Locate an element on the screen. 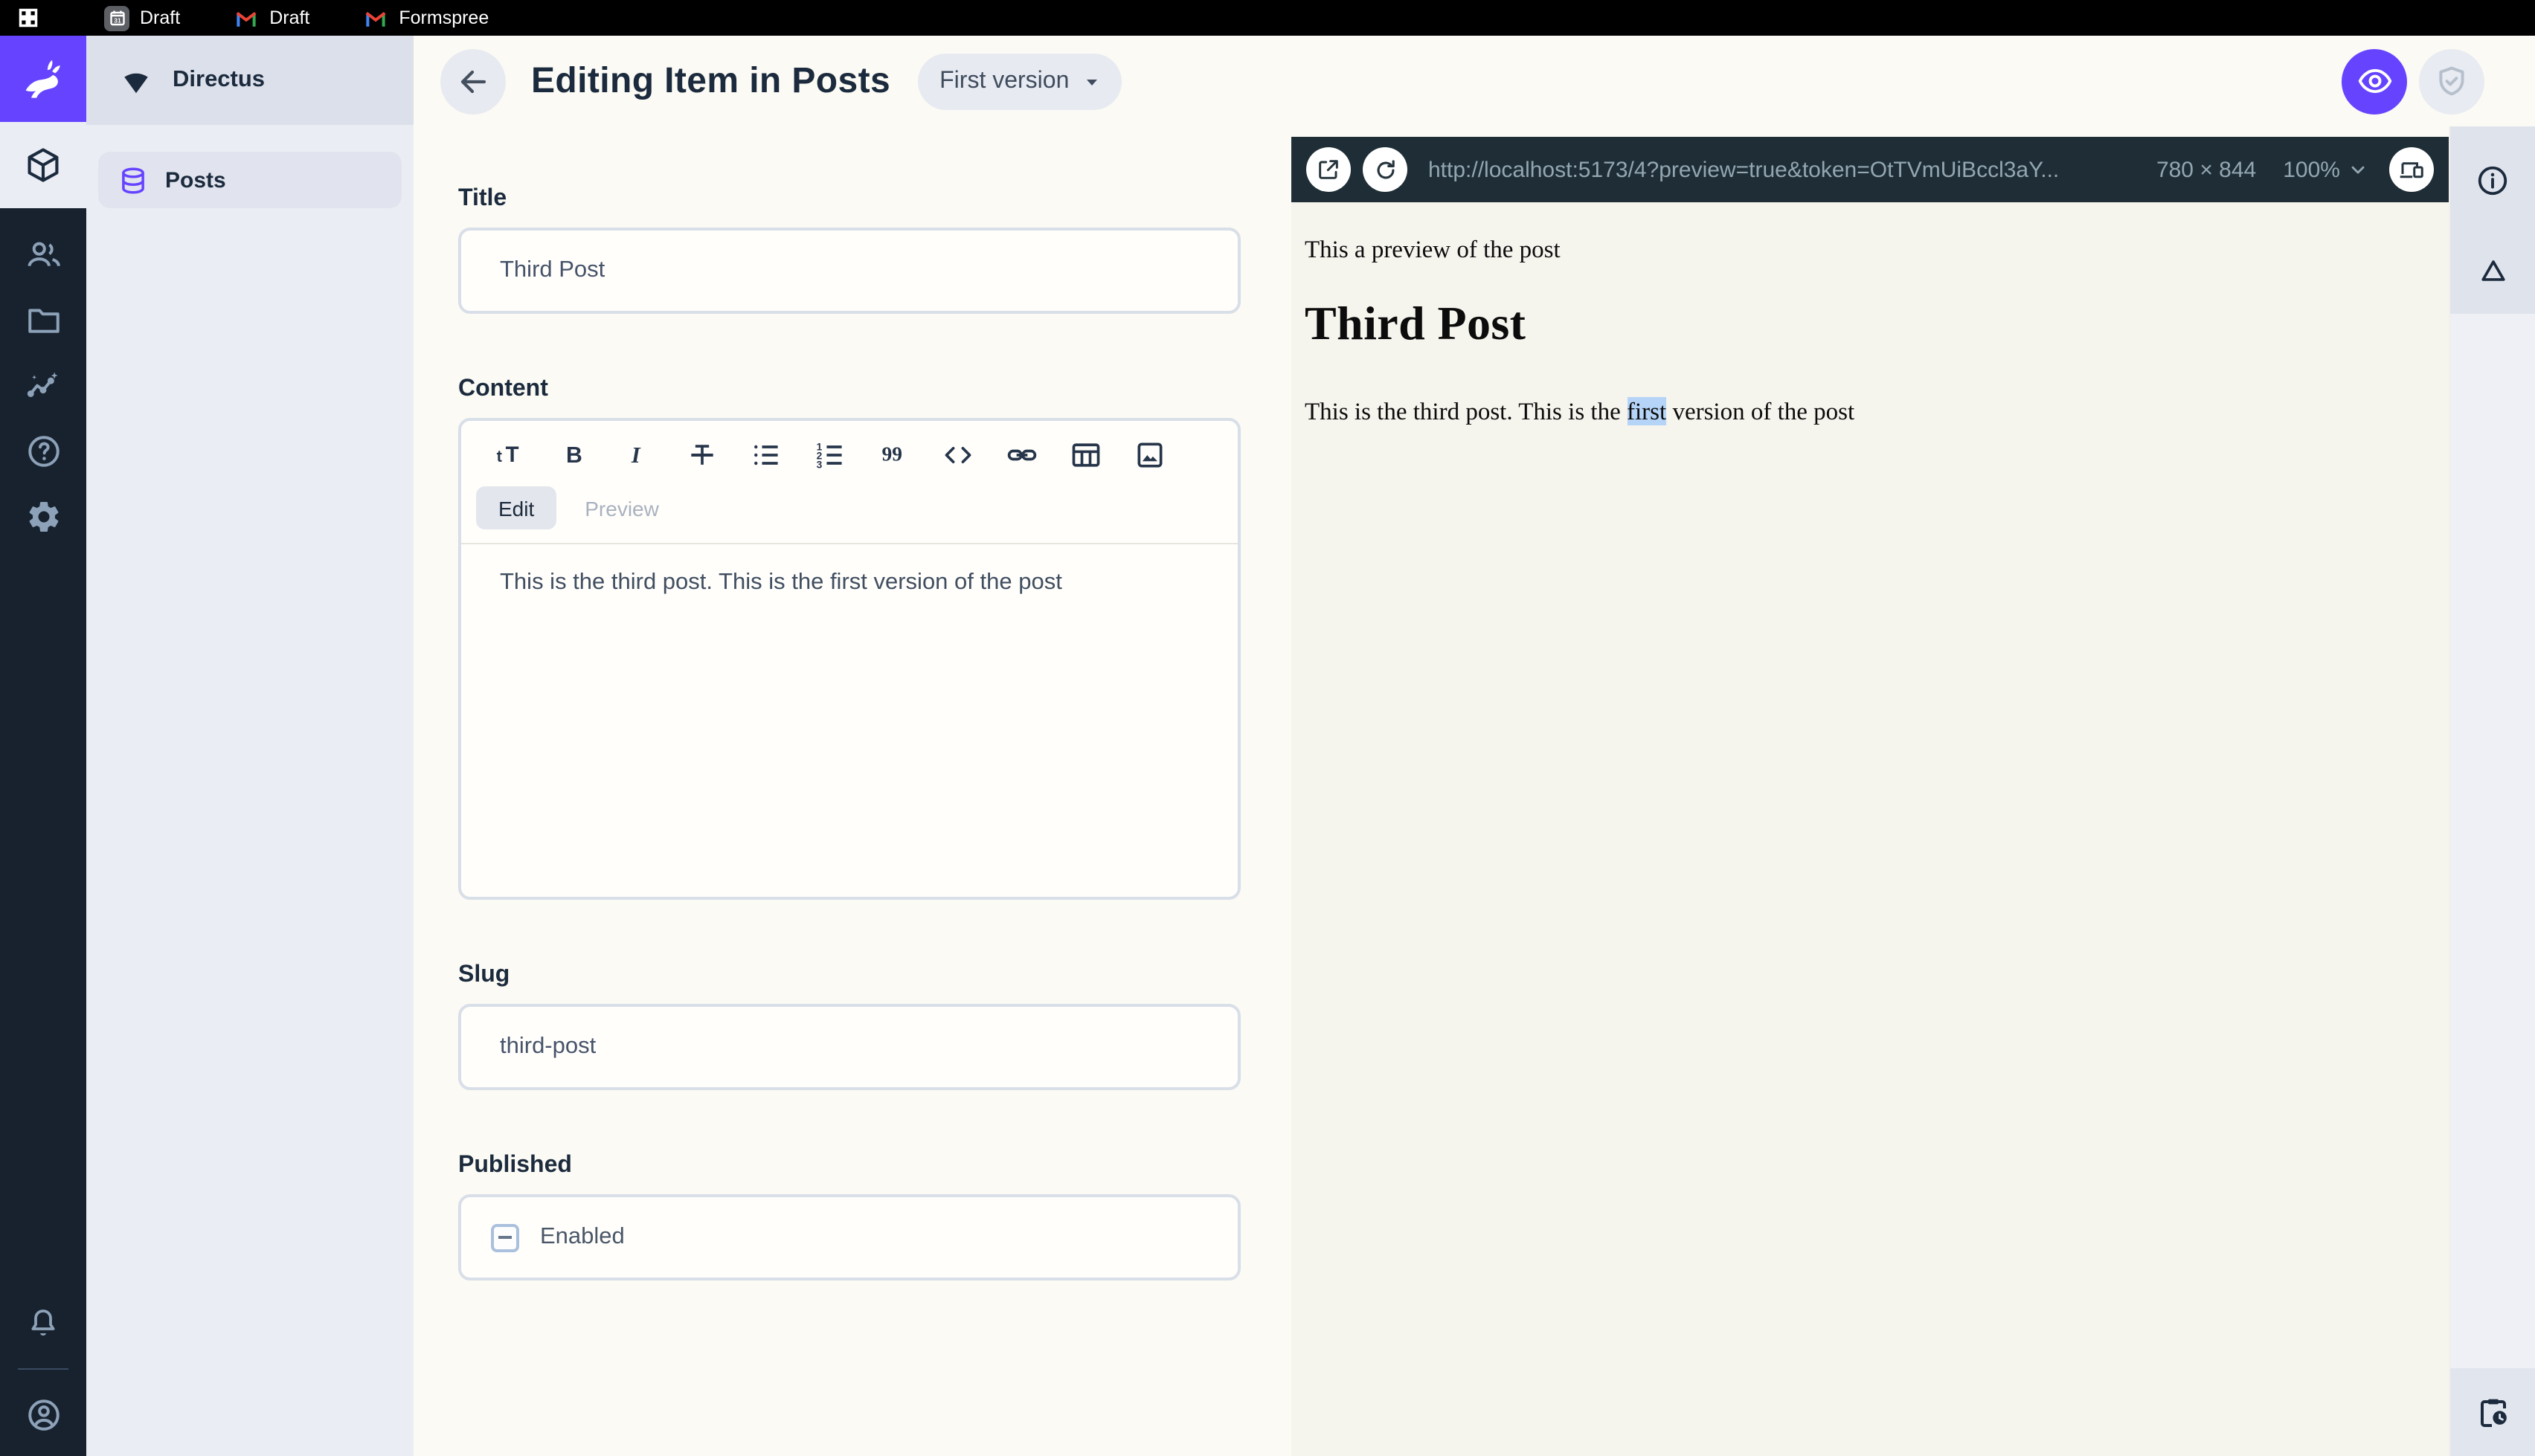  caret-down-icon is located at coordinates (1091, 82).